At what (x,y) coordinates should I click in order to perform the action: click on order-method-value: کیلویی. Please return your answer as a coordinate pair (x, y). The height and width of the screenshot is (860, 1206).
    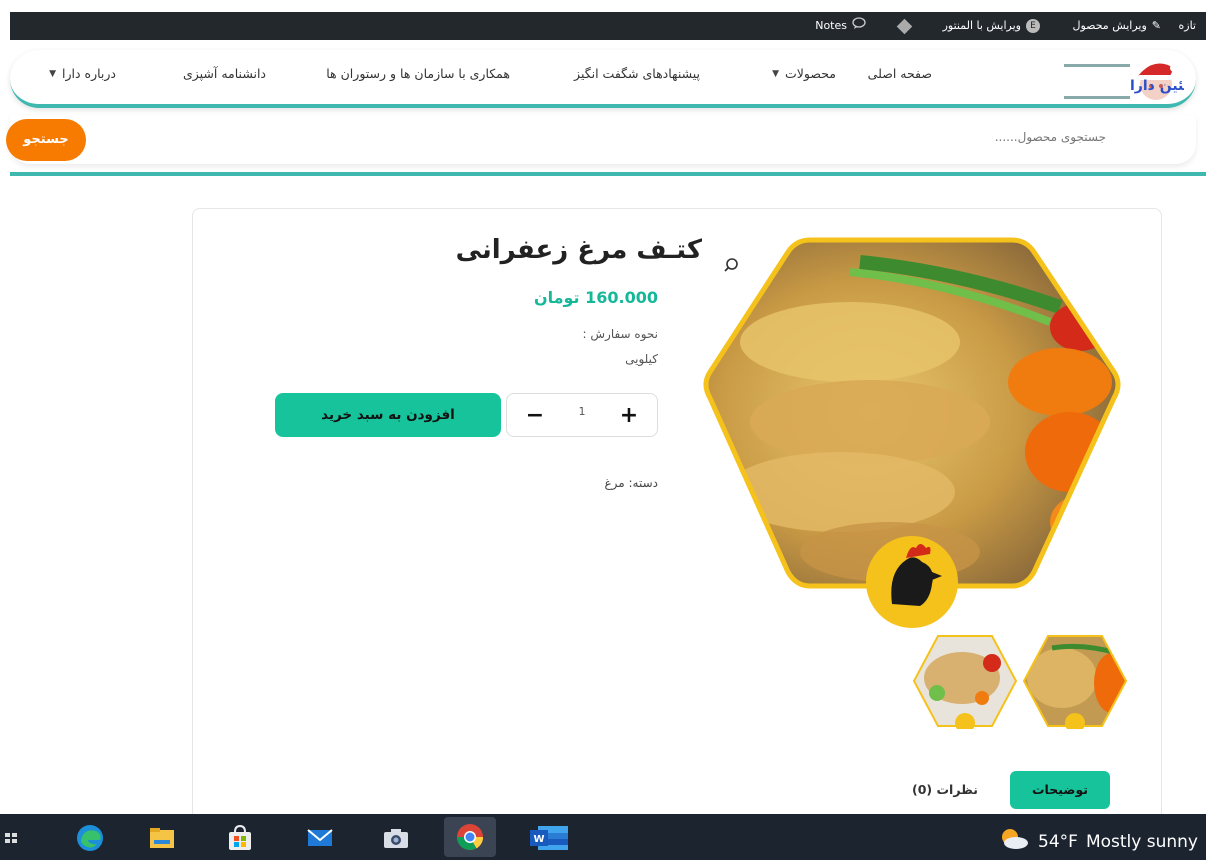
    Looking at the image, I should click on (641, 359).